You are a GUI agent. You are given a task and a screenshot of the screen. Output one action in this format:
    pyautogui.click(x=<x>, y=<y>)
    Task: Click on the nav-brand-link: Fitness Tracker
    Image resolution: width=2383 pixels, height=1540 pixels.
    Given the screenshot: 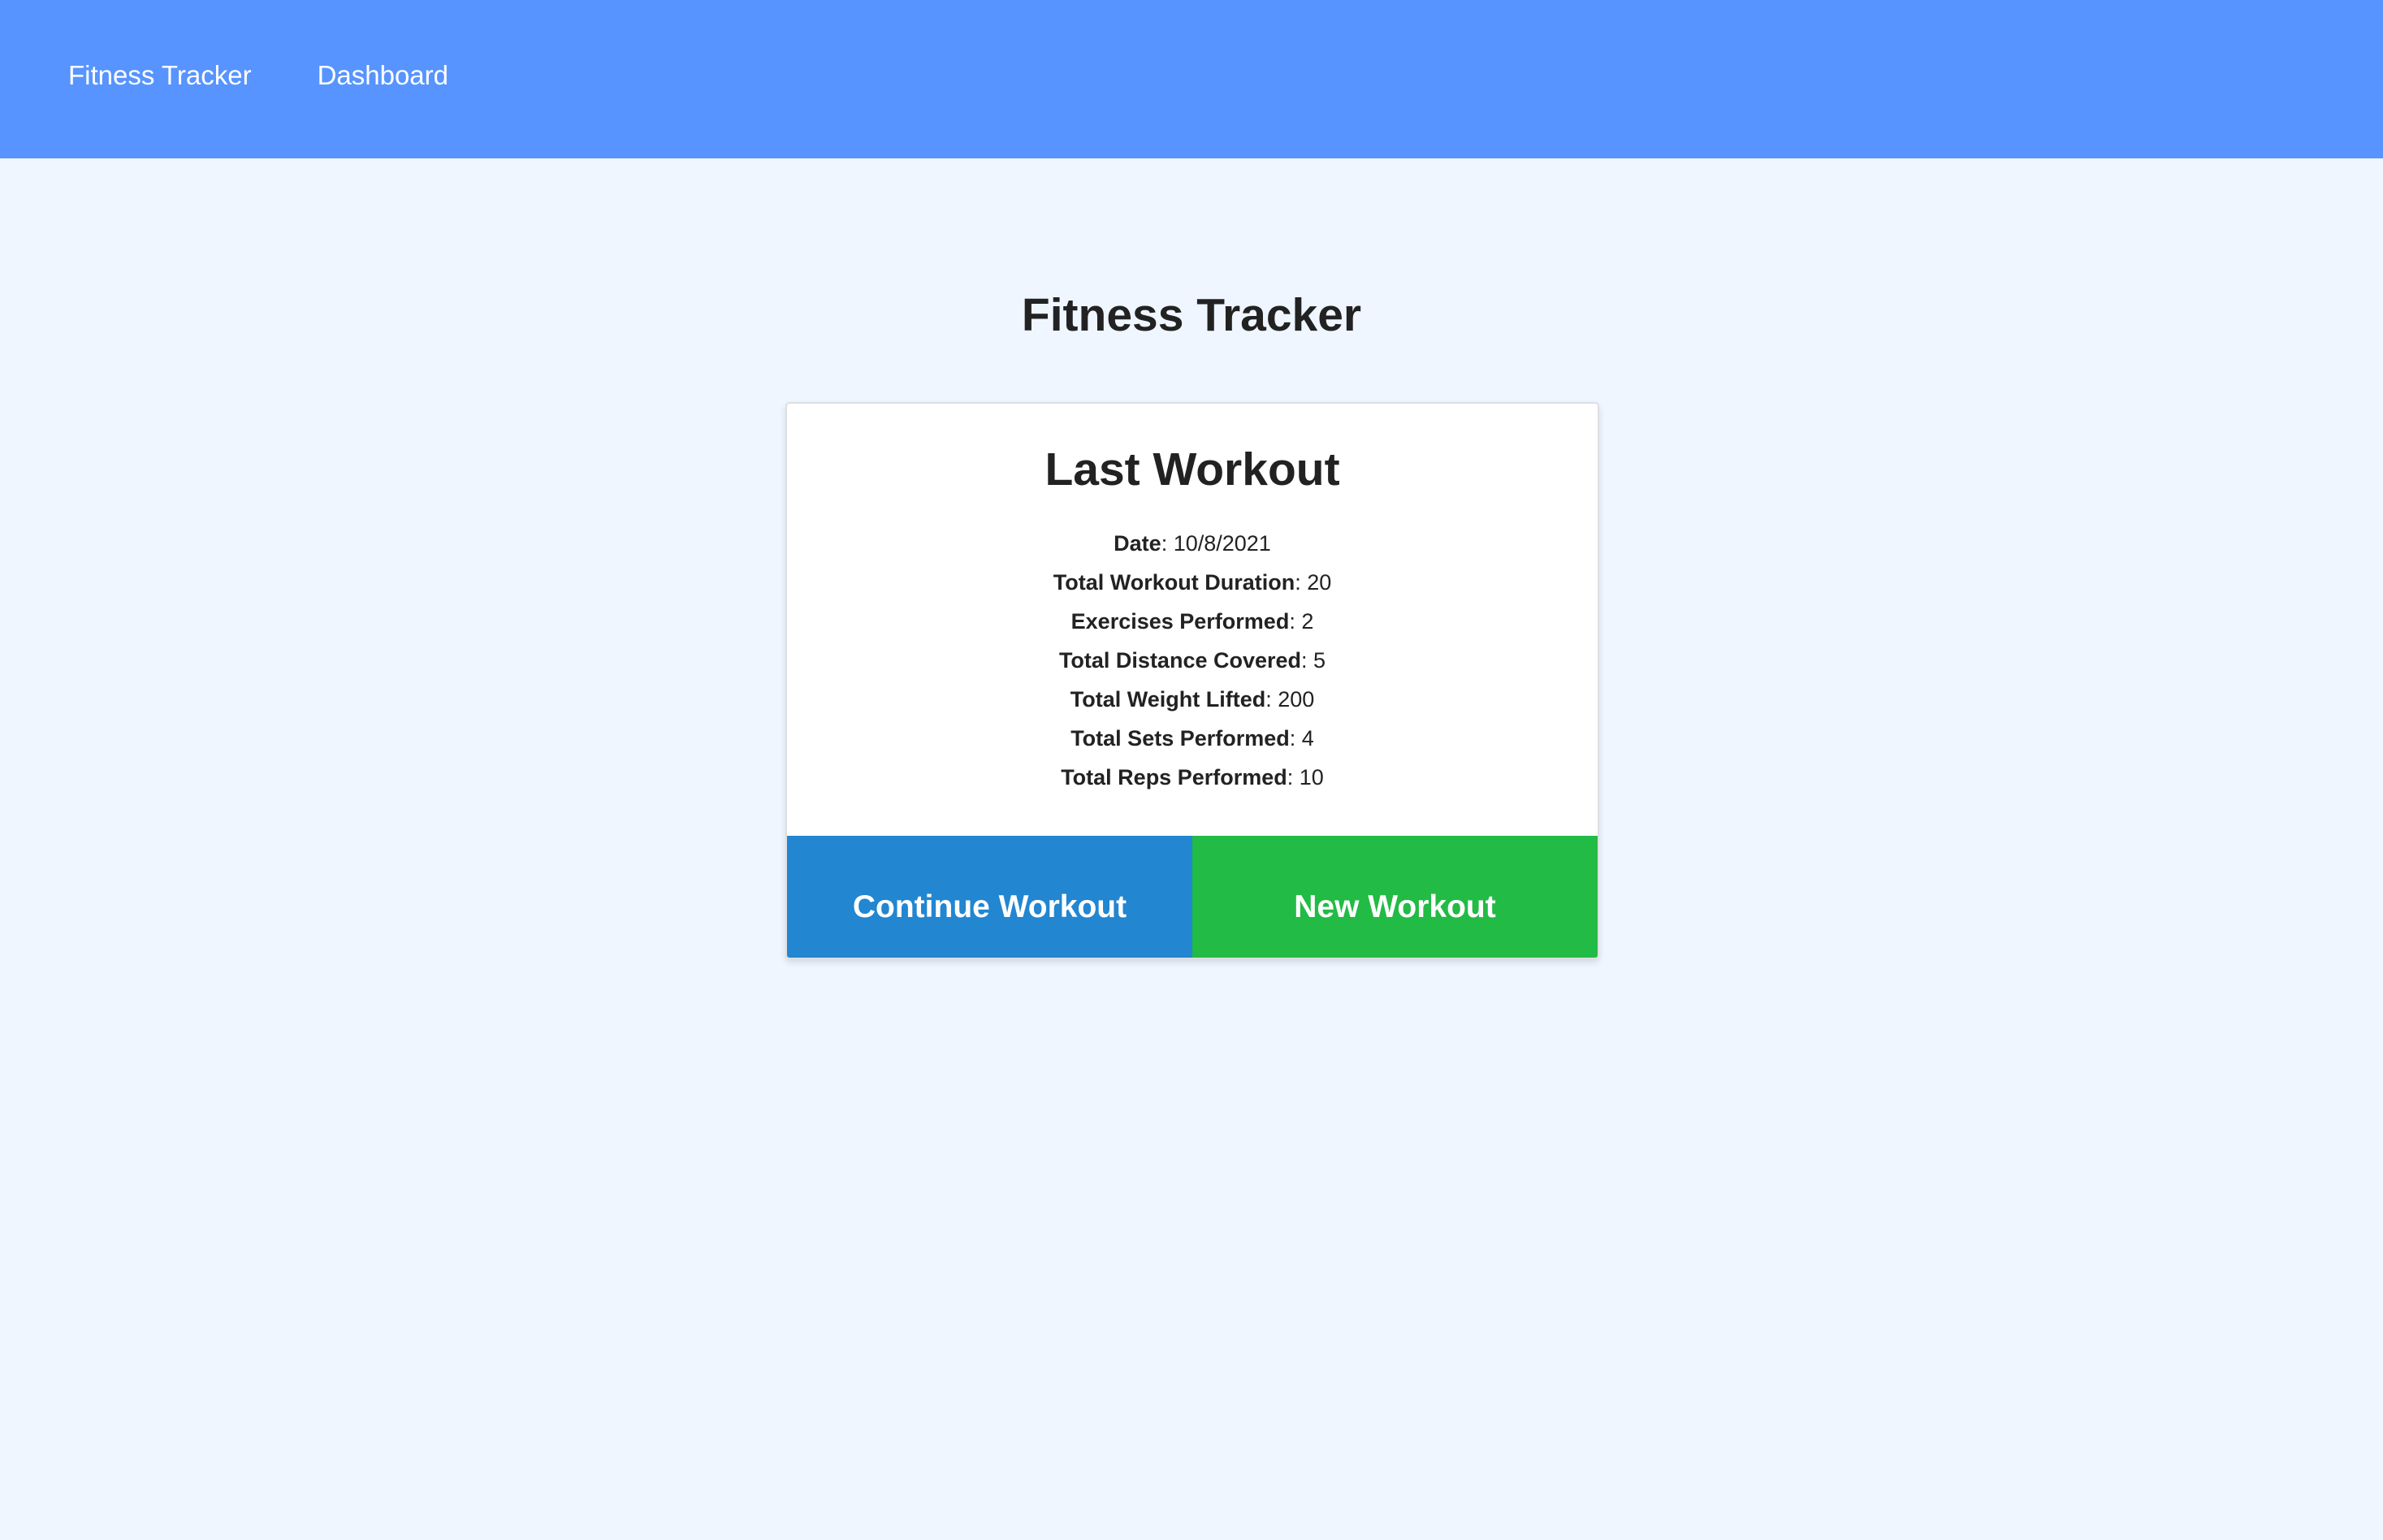 What is the action you would take?
    pyautogui.click(x=160, y=75)
    